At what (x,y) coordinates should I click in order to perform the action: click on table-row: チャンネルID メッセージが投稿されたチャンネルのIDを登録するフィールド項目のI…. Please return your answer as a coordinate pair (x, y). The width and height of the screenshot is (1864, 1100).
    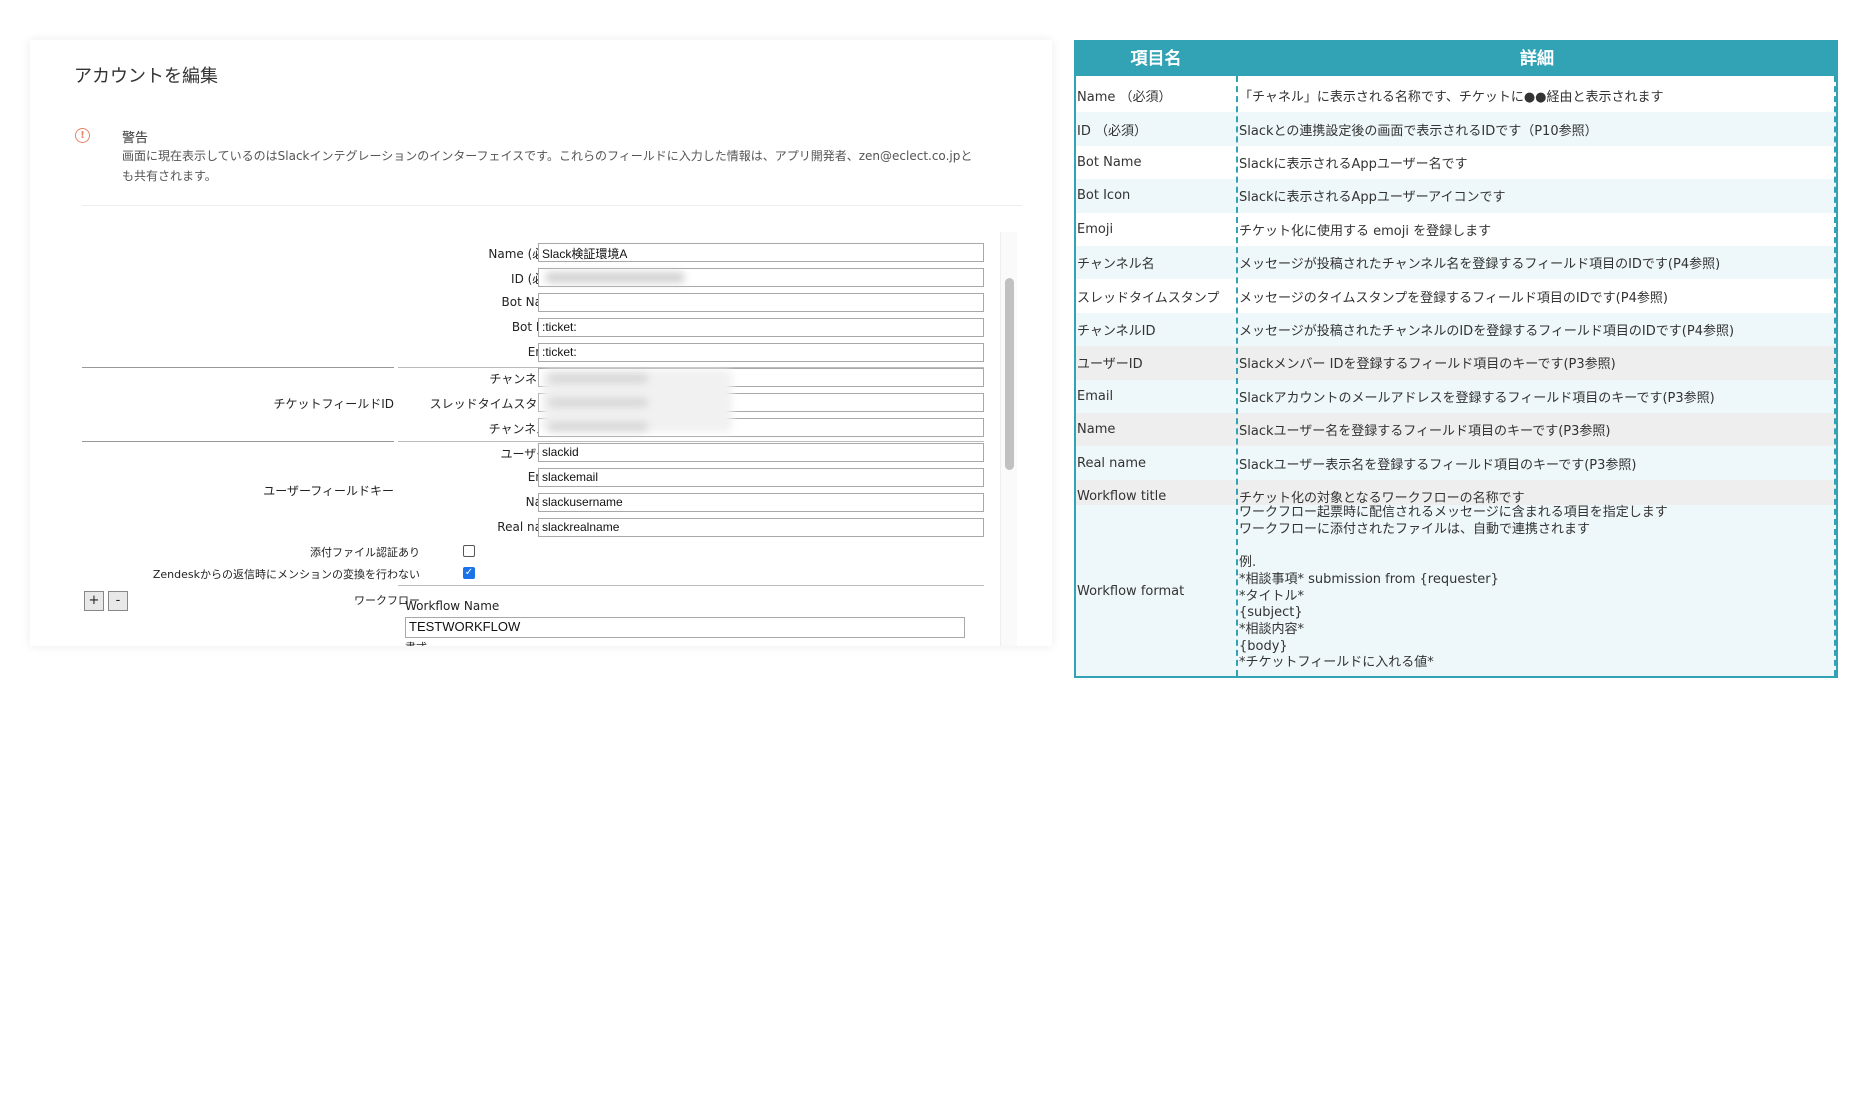
    Looking at the image, I should click on (1456, 329).